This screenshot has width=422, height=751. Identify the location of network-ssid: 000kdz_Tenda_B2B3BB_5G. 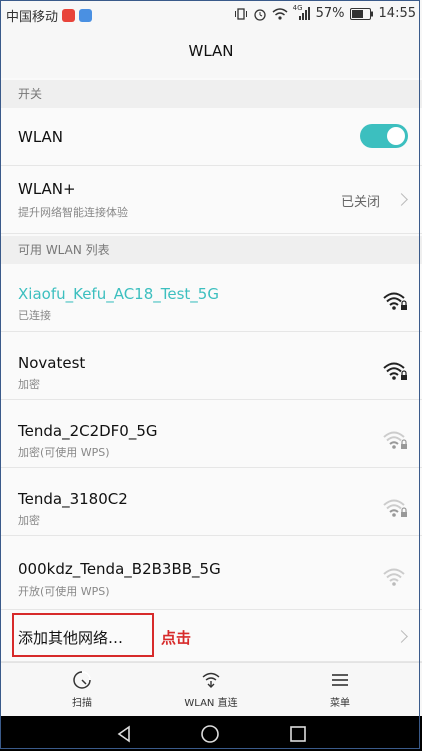
(119, 569).